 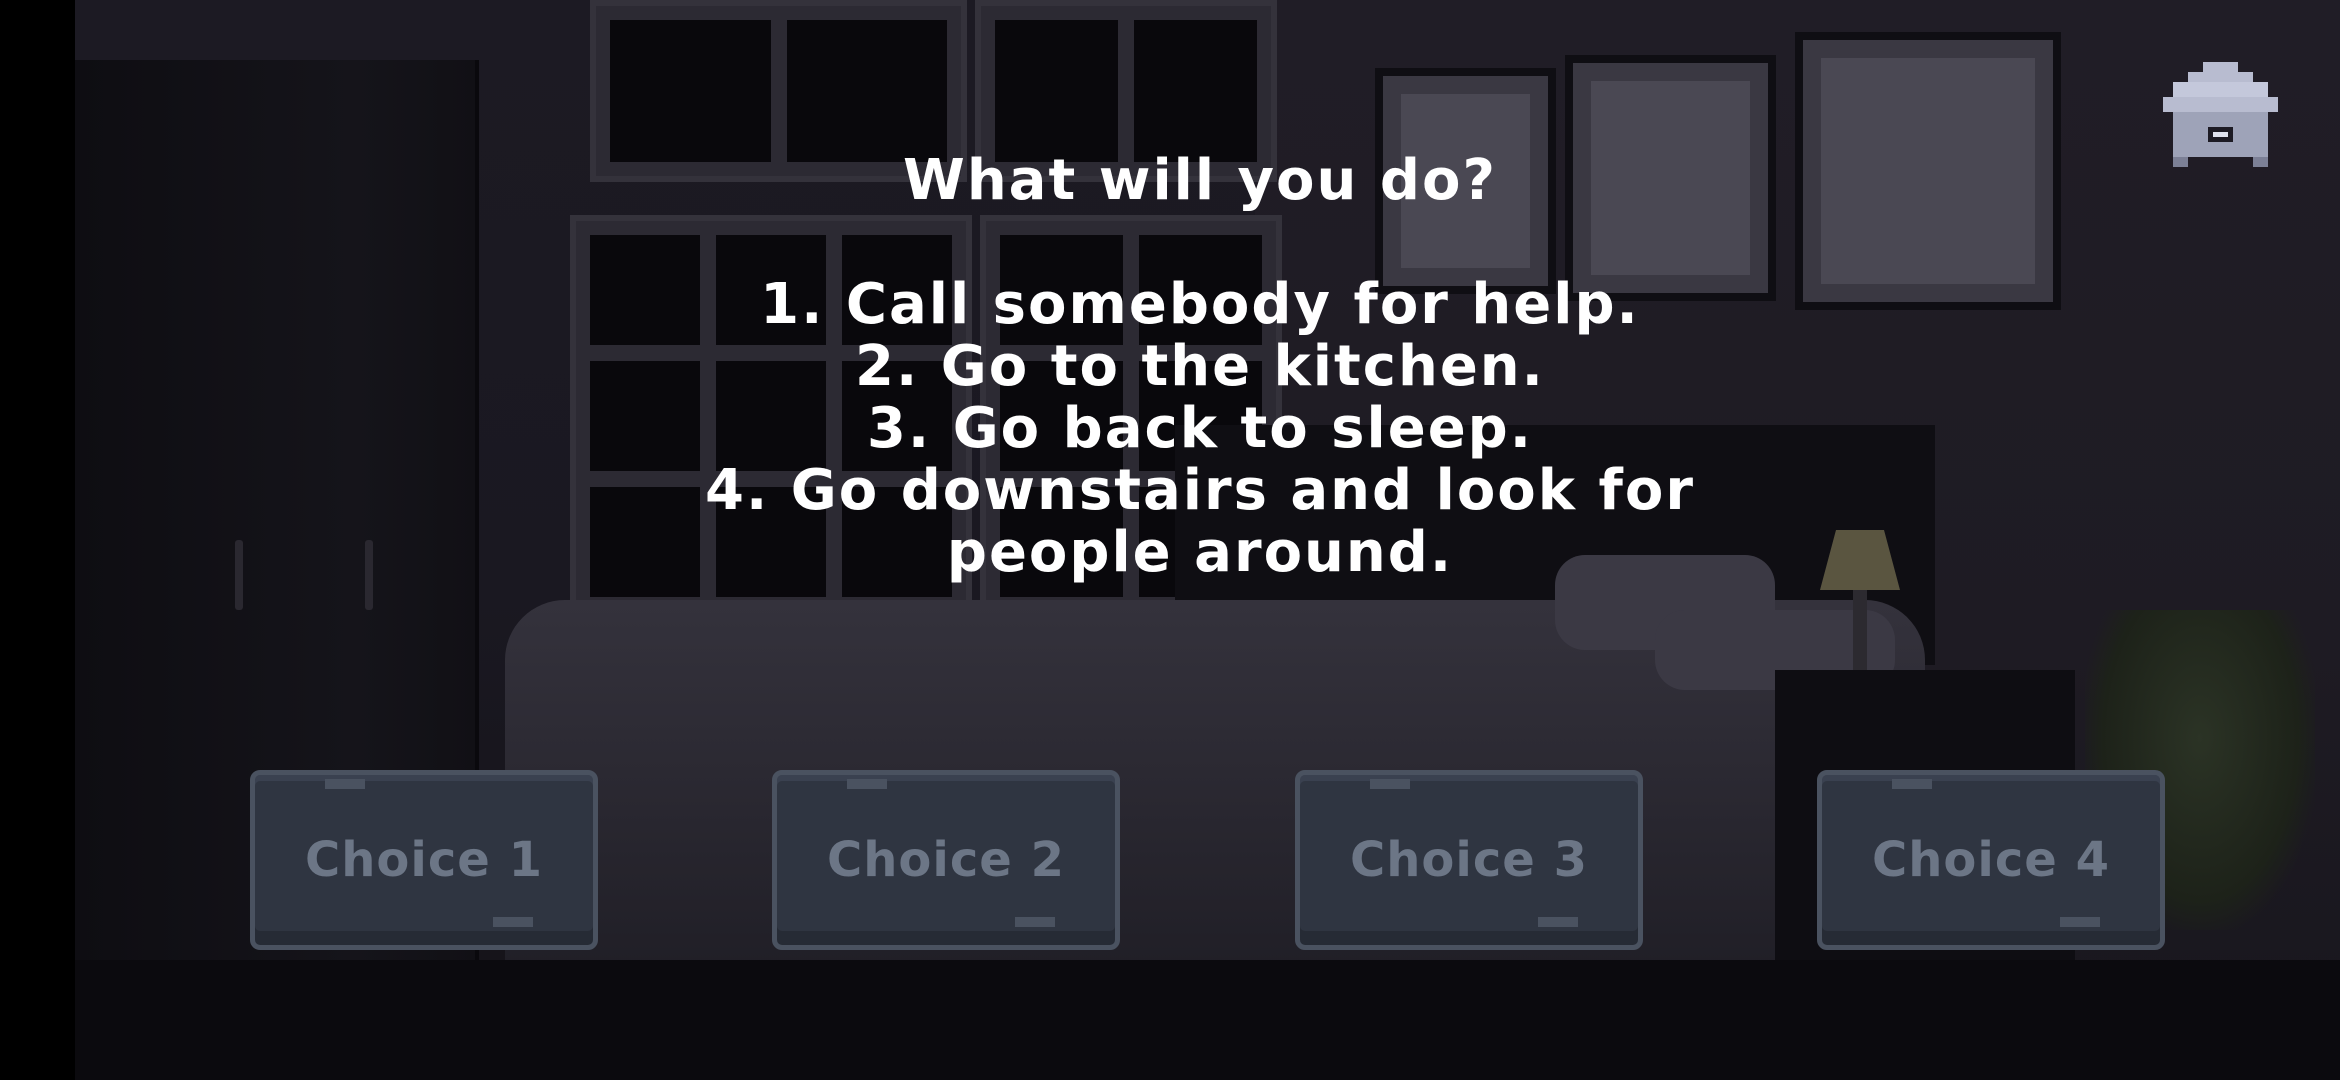 I want to click on choice-1-button: Choice 1, so click(x=424, y=860).